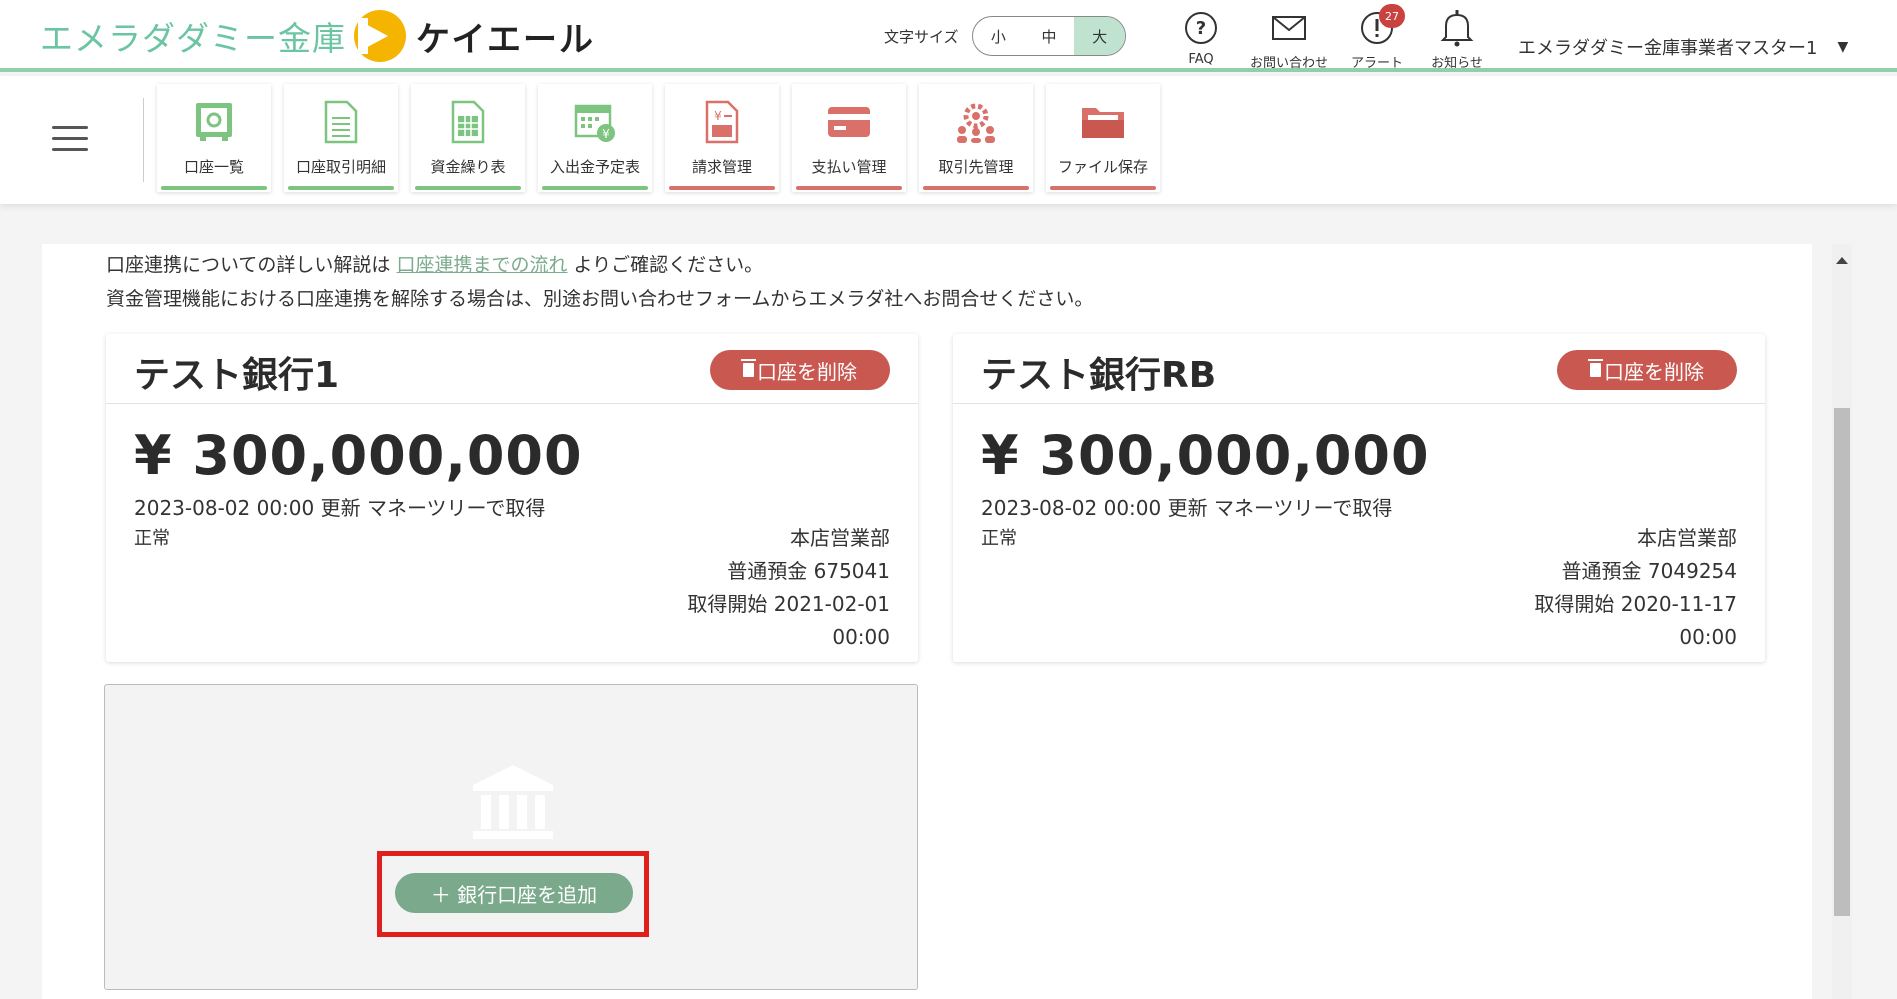 The image size is (1897, 999). Describe the element at coordinates (1842, 257) in the screenshot. I see `scroll-up-arrow-icon` at that location.